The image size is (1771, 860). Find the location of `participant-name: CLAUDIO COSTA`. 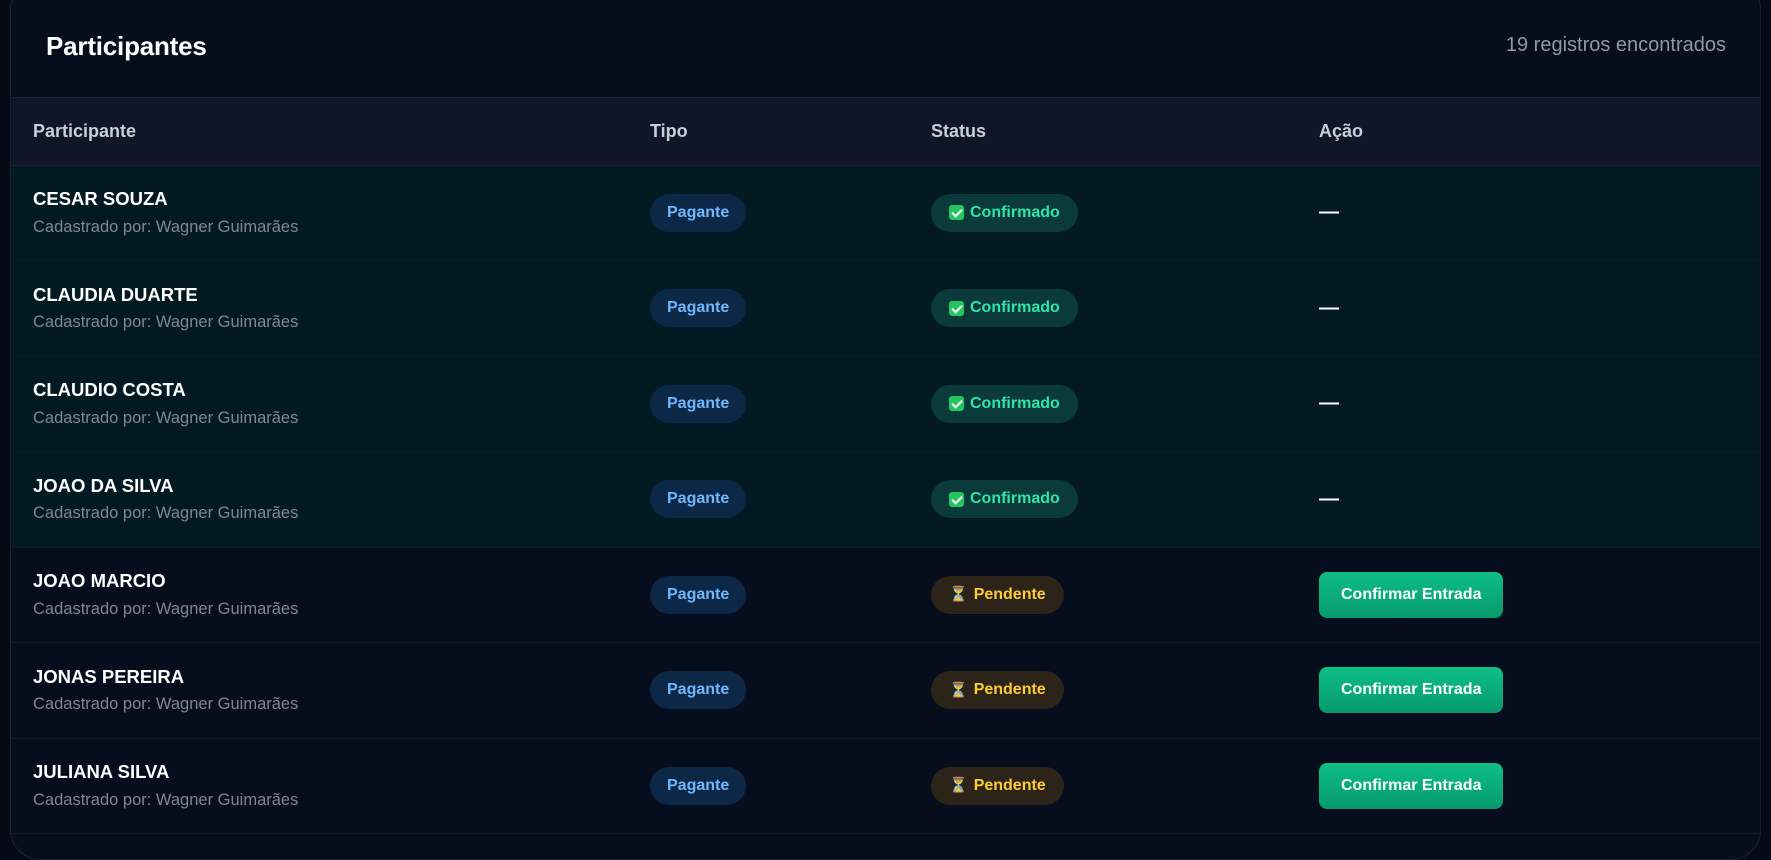

participant-name: CLAUDIO COSTA is located at coordinates (109, 390).